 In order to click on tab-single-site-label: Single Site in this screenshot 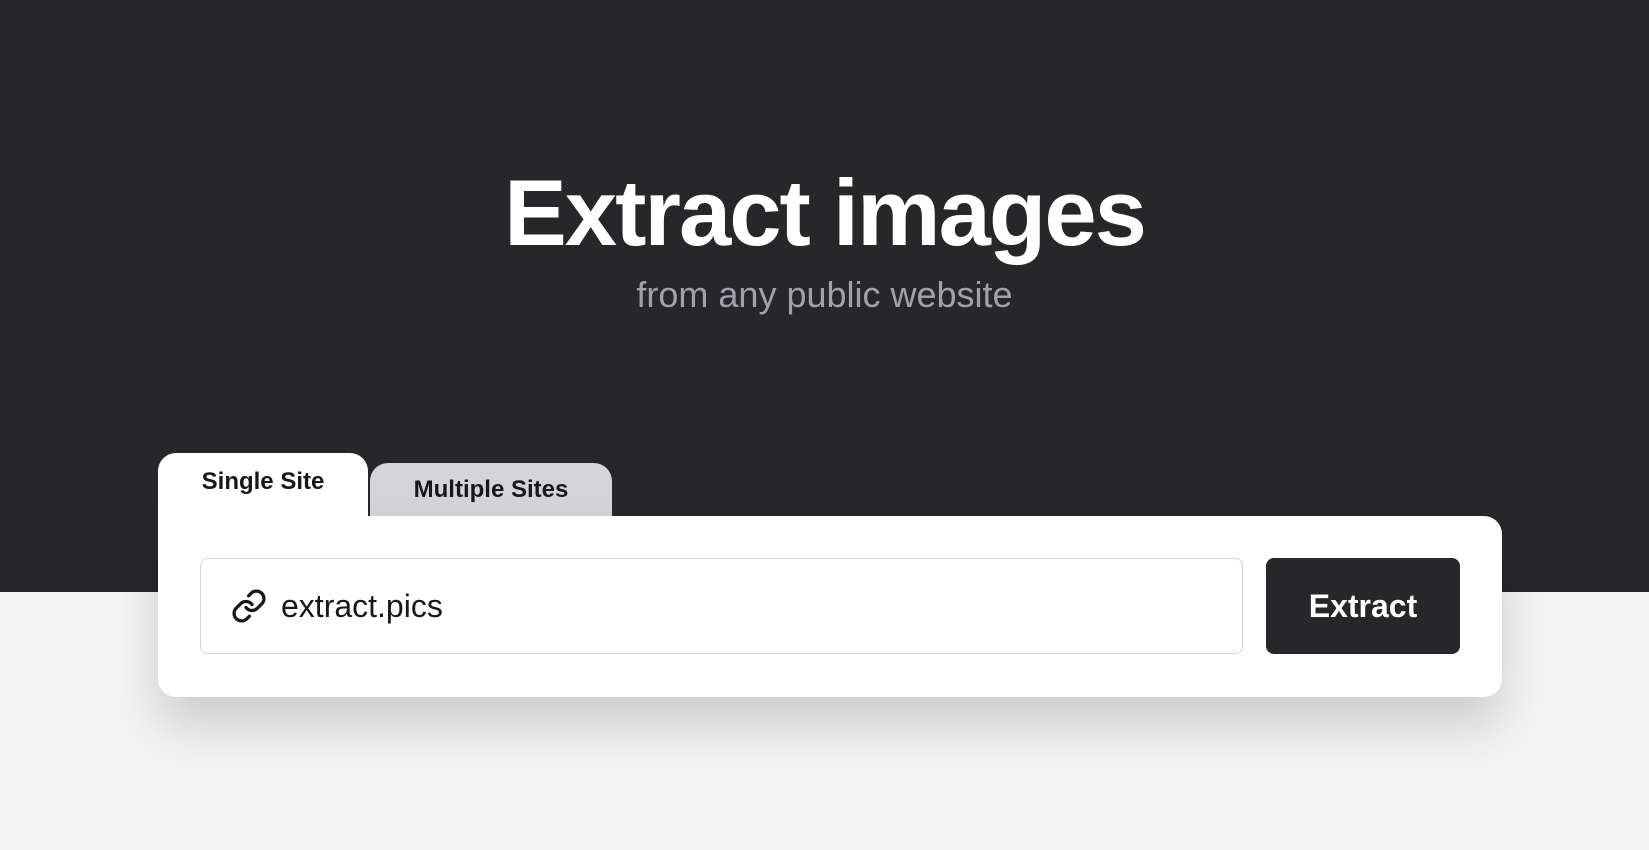, I will do `click(263, 481)`.